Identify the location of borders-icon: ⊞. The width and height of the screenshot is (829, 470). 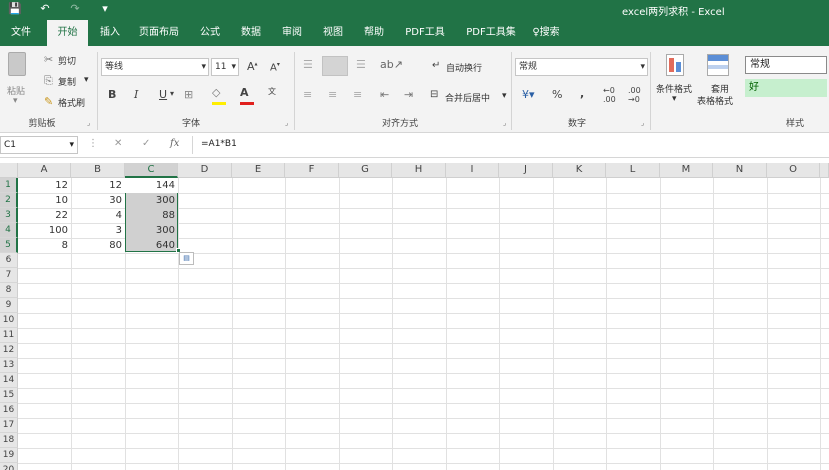
(188, 94).